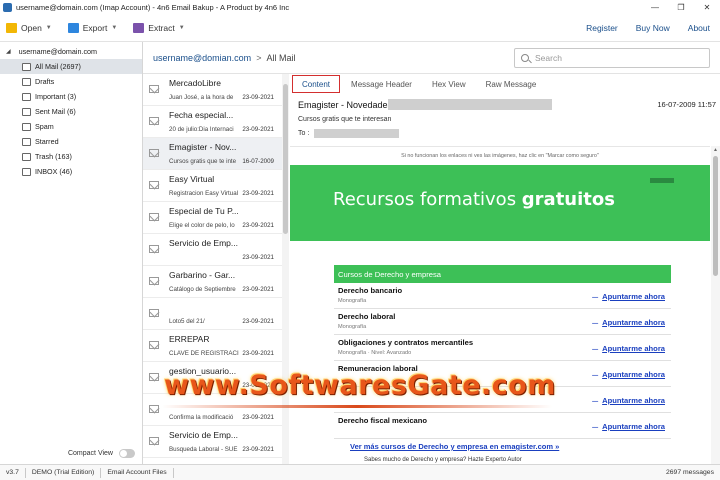 This screenshot has height=480, width=720. Describe the element at coordinates (215, 410) in the screenshot. I see `list-item: Confirma la modificació 23-09-2021` at that location.